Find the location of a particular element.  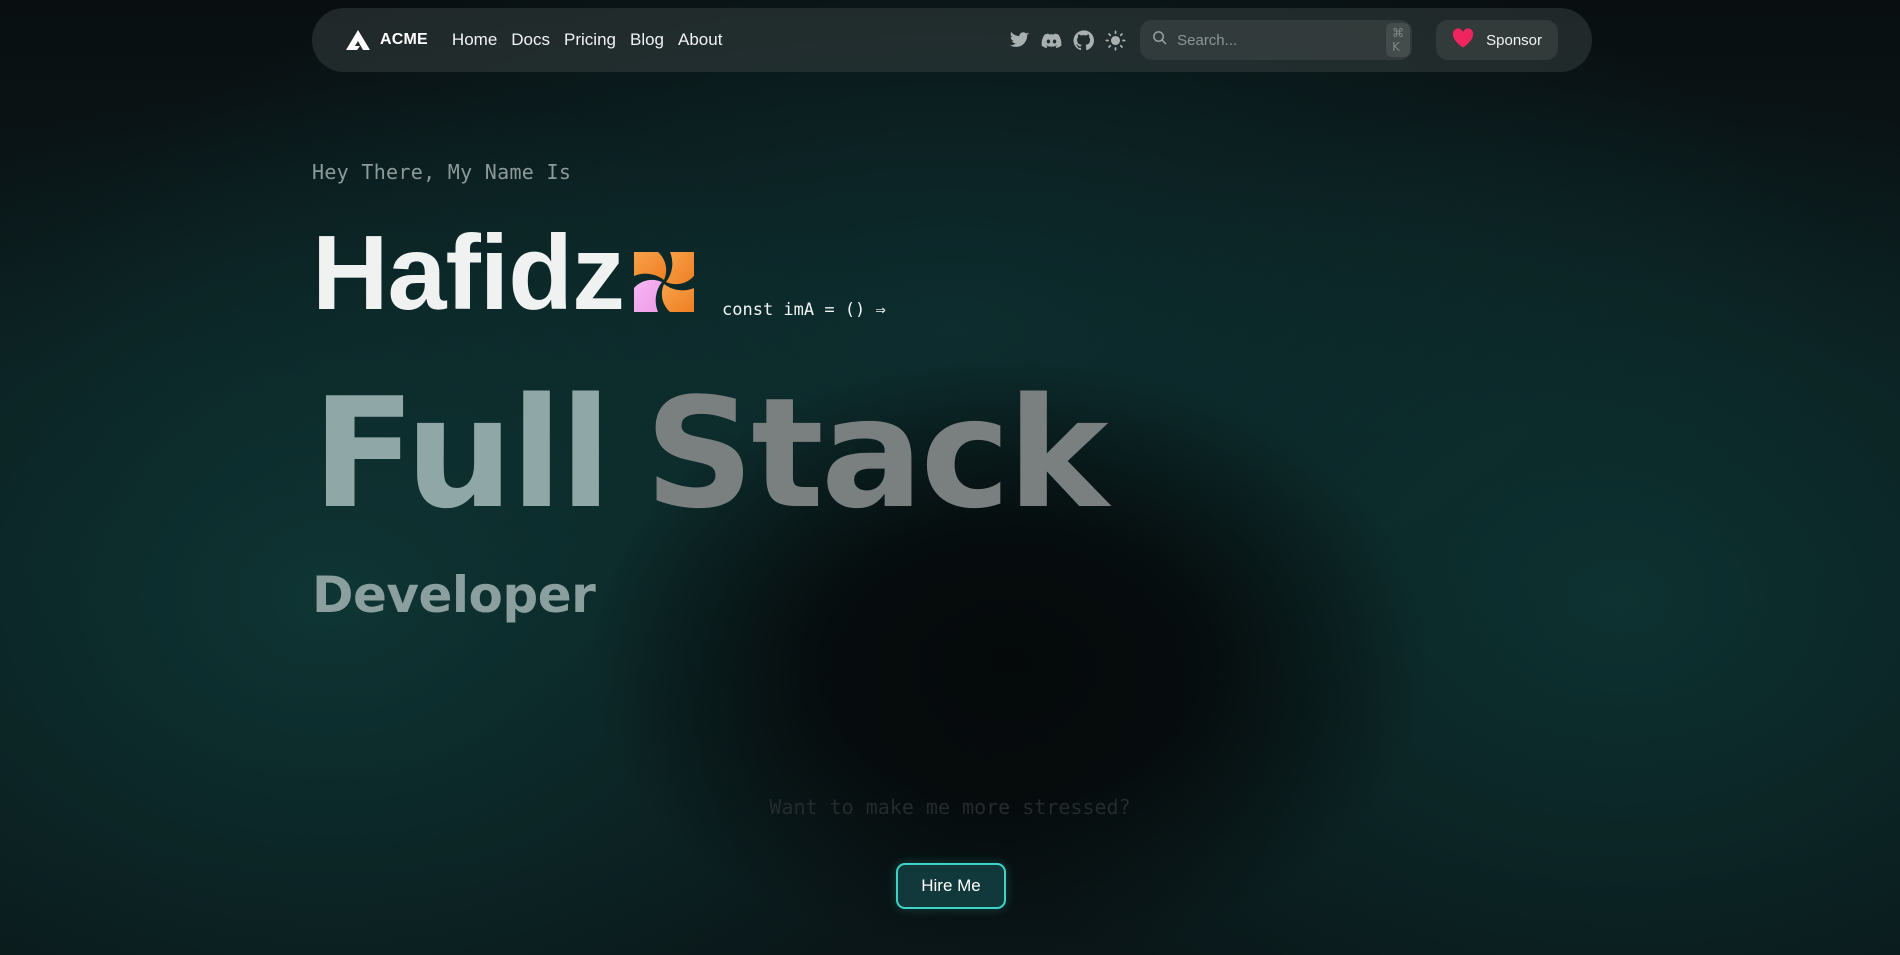

hero-title-word-1: Full is located at coordinates (462, 453).